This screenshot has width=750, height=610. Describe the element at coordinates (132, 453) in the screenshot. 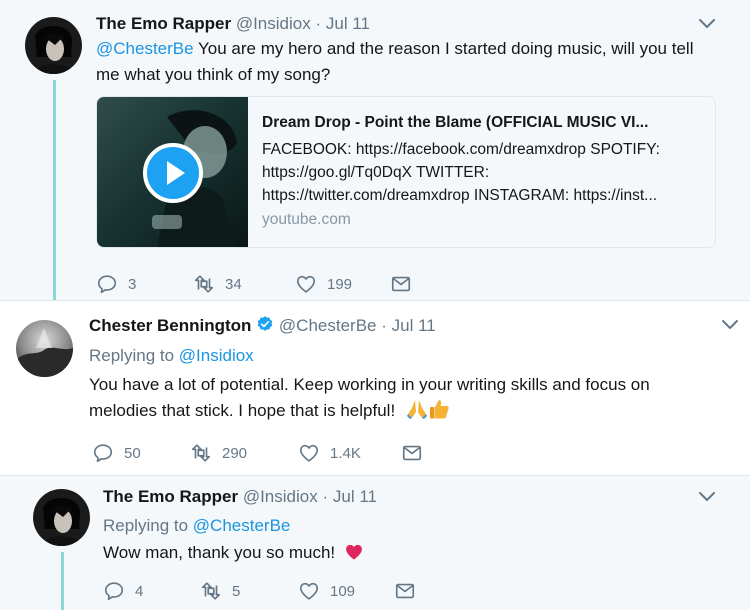

I see `reply-count: 50` at that location.